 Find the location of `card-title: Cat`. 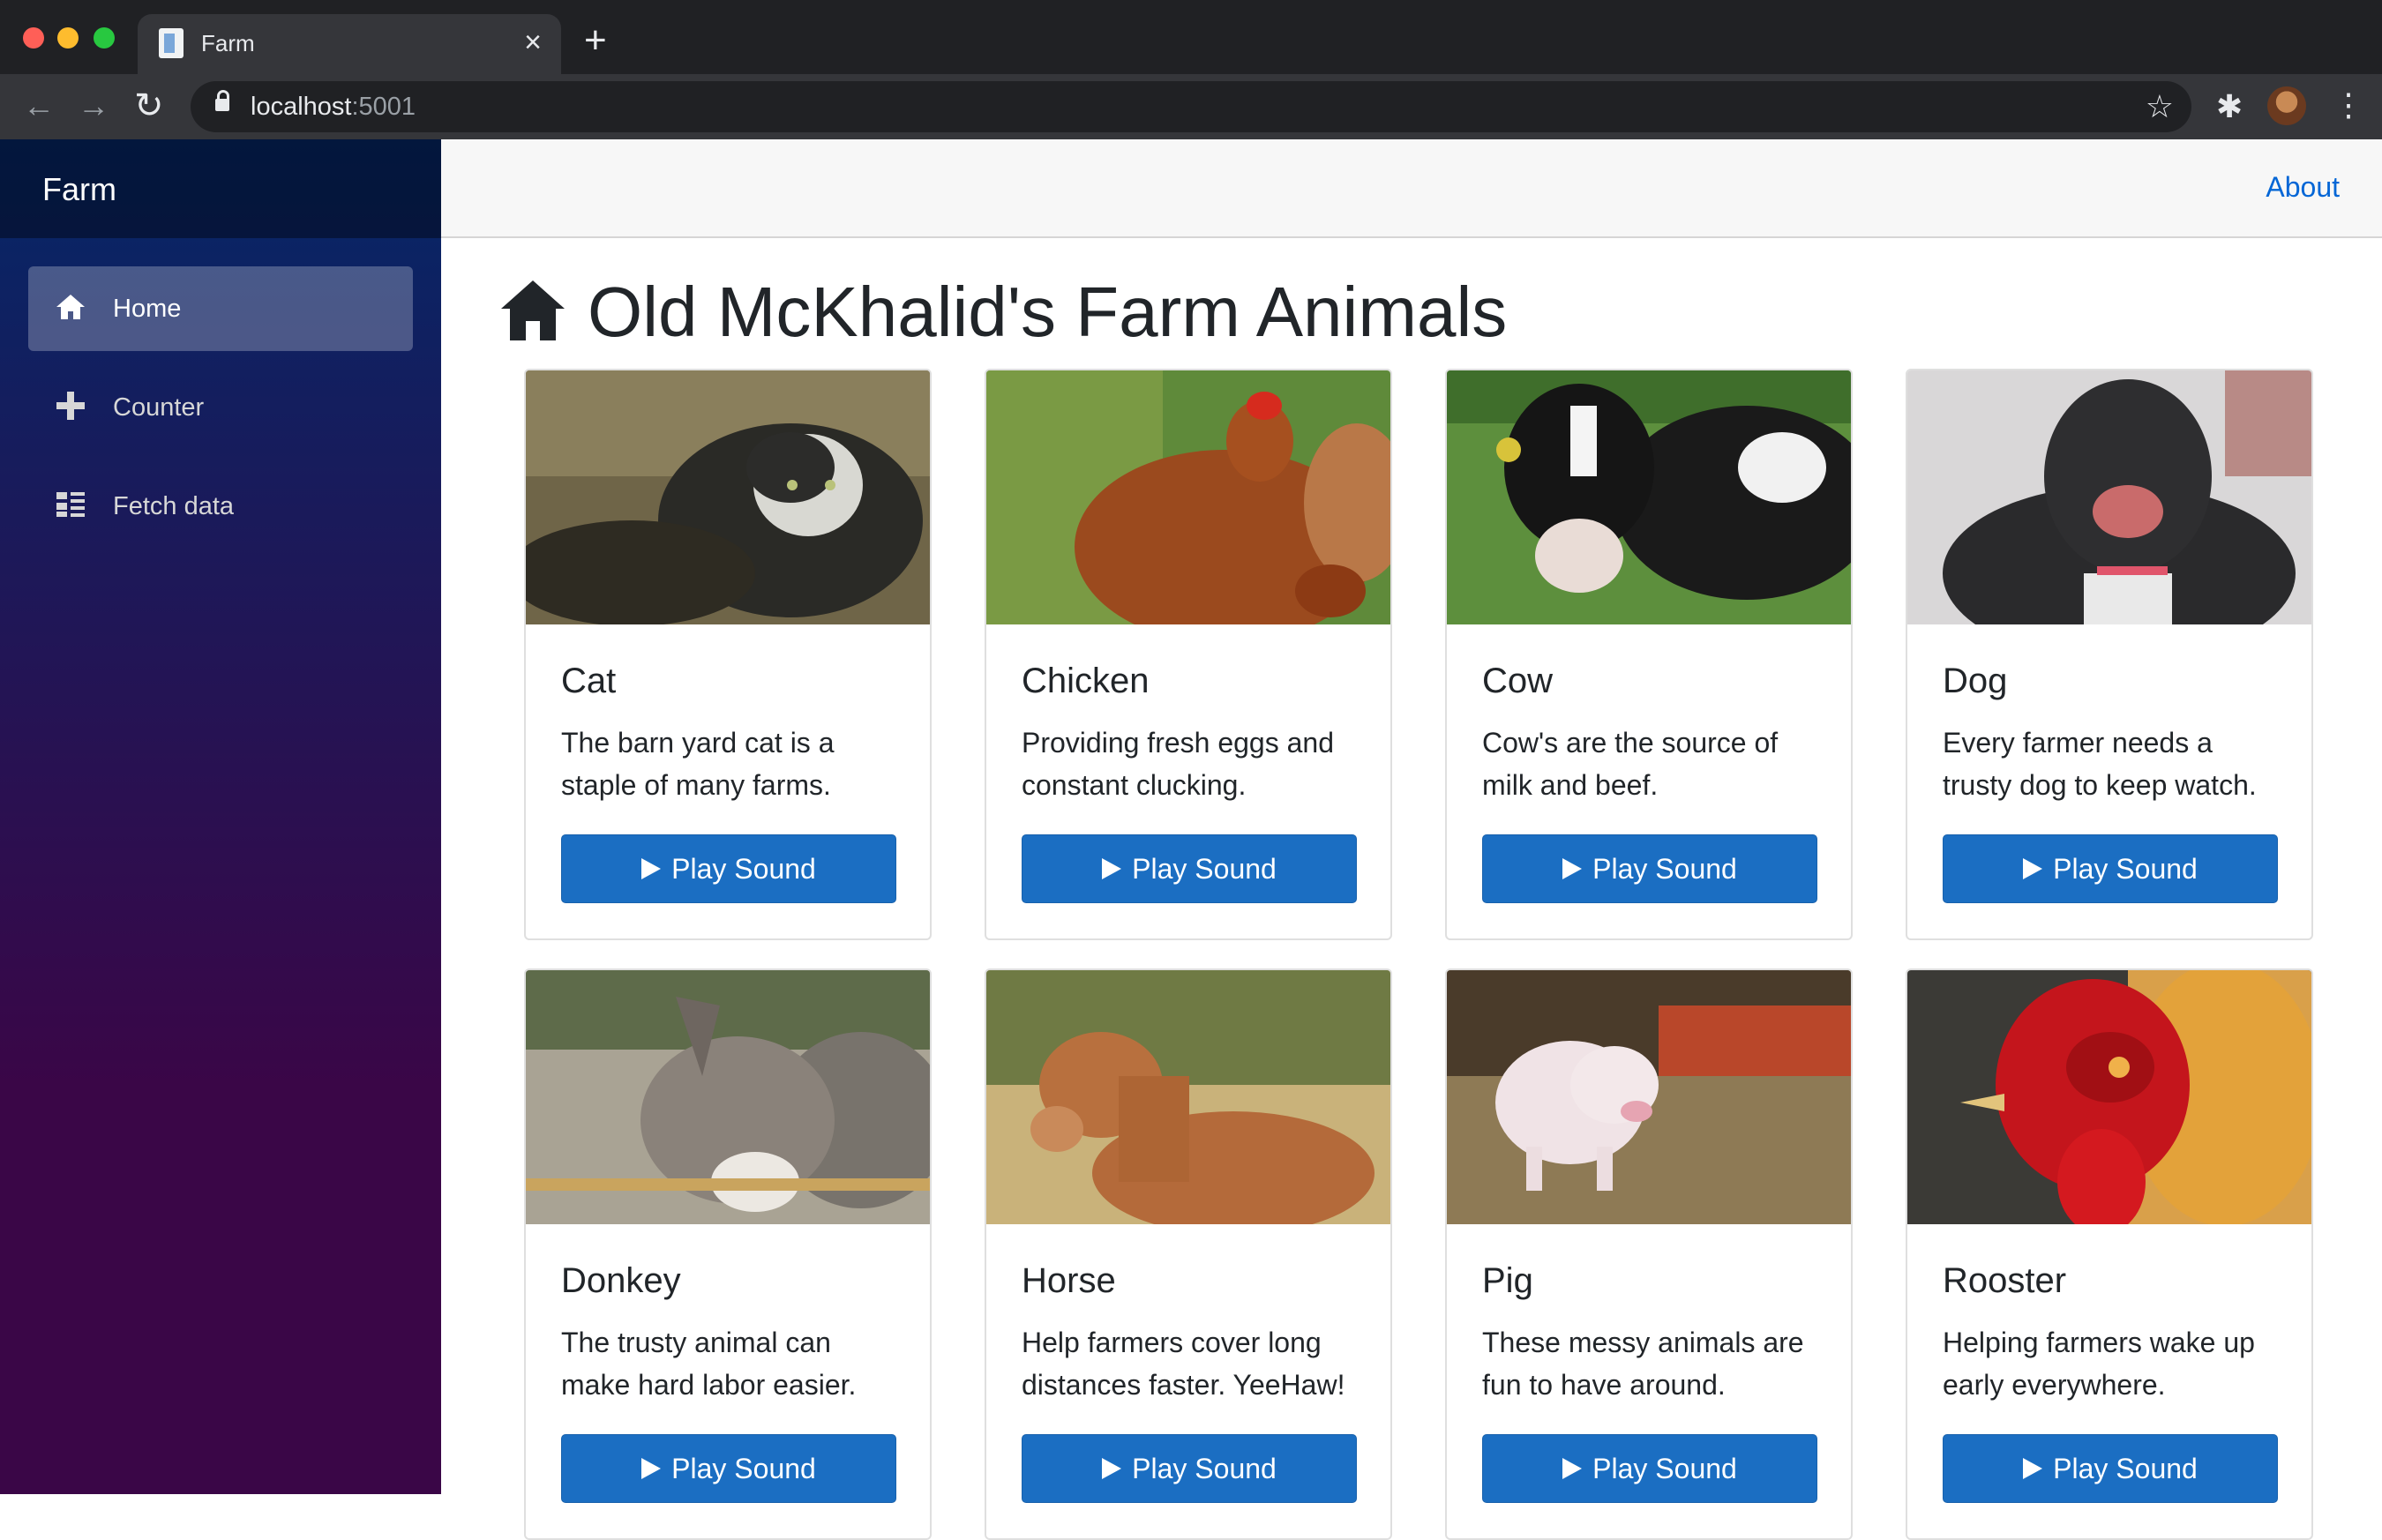

card-title: Cat is located at coordinates (589, 681).